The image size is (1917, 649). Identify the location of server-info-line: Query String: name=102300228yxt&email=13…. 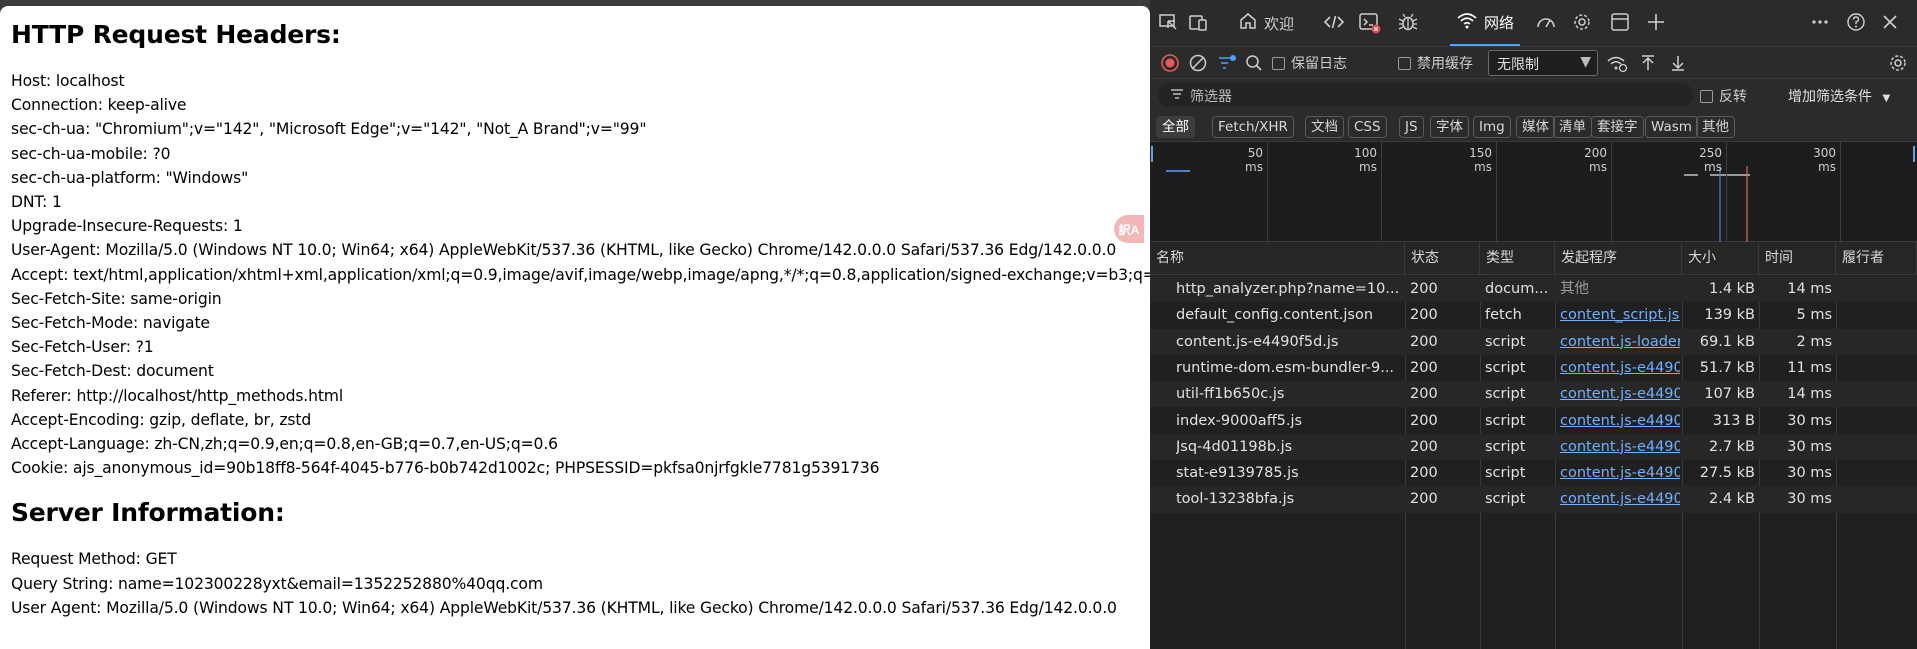
(277, 583).